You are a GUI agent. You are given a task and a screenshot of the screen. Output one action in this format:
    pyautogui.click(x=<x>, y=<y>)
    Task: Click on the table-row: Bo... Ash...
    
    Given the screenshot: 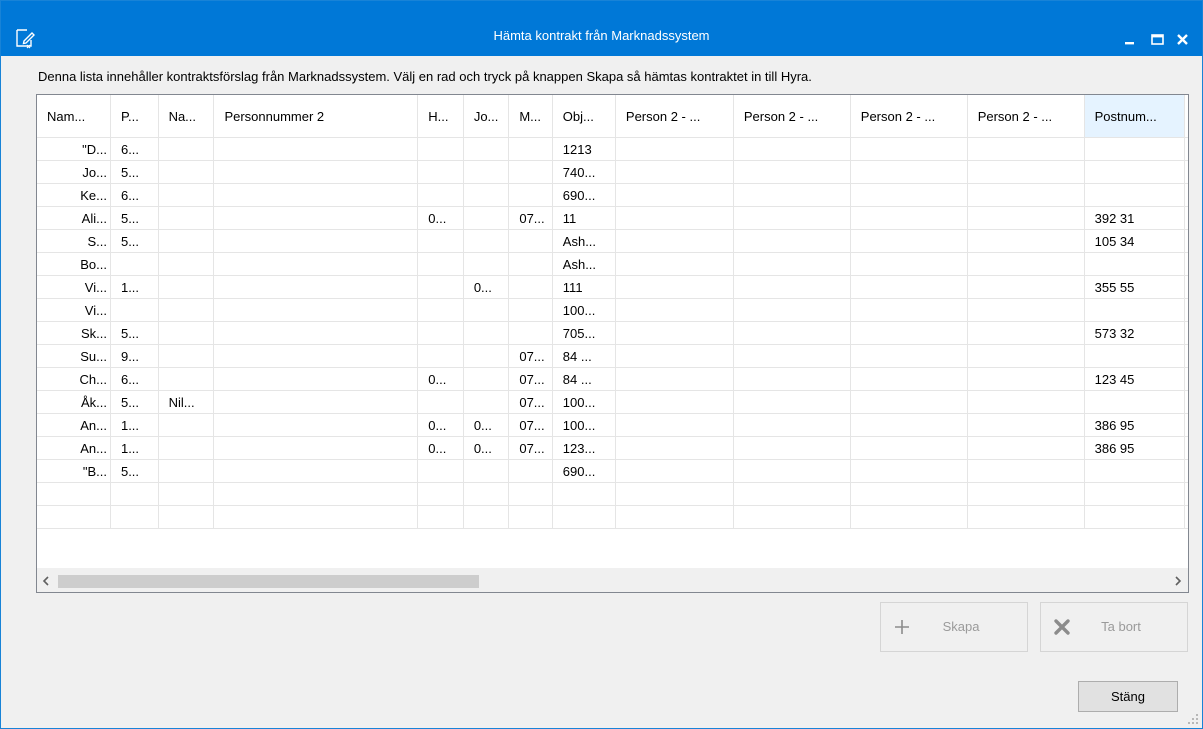 What is the action you would take?
    pyautogui.click(x=612, y=264)
    